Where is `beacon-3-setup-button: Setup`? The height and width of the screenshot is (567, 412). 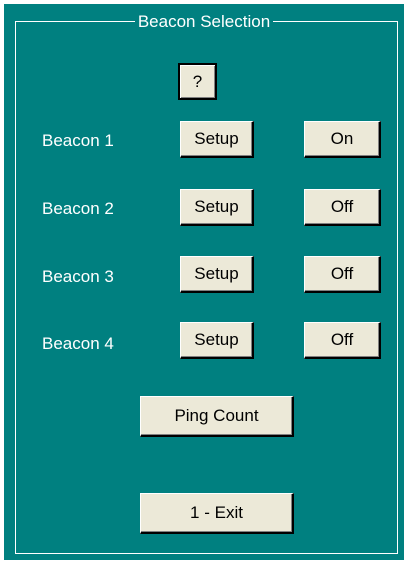 beacon-3-setup-button: Setup is located at coordinates (217, 274).